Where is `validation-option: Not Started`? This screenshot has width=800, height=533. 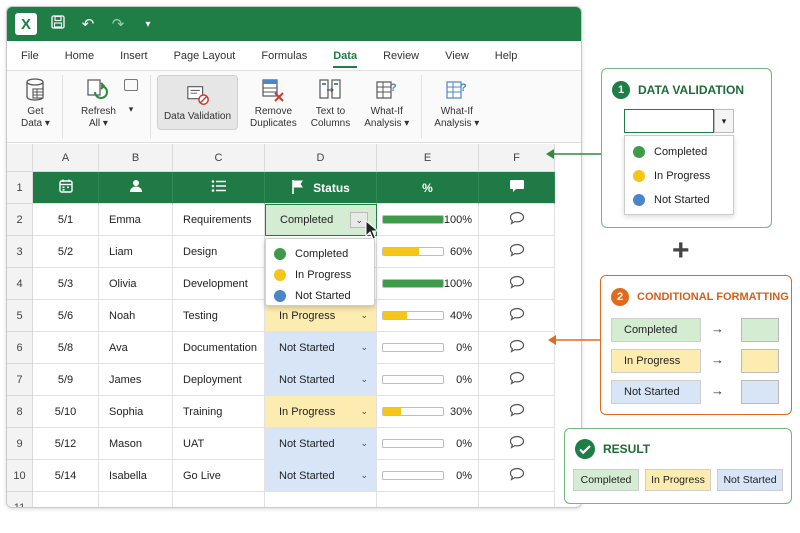 validation-option: Not Started is located at coordinates (671, 200).